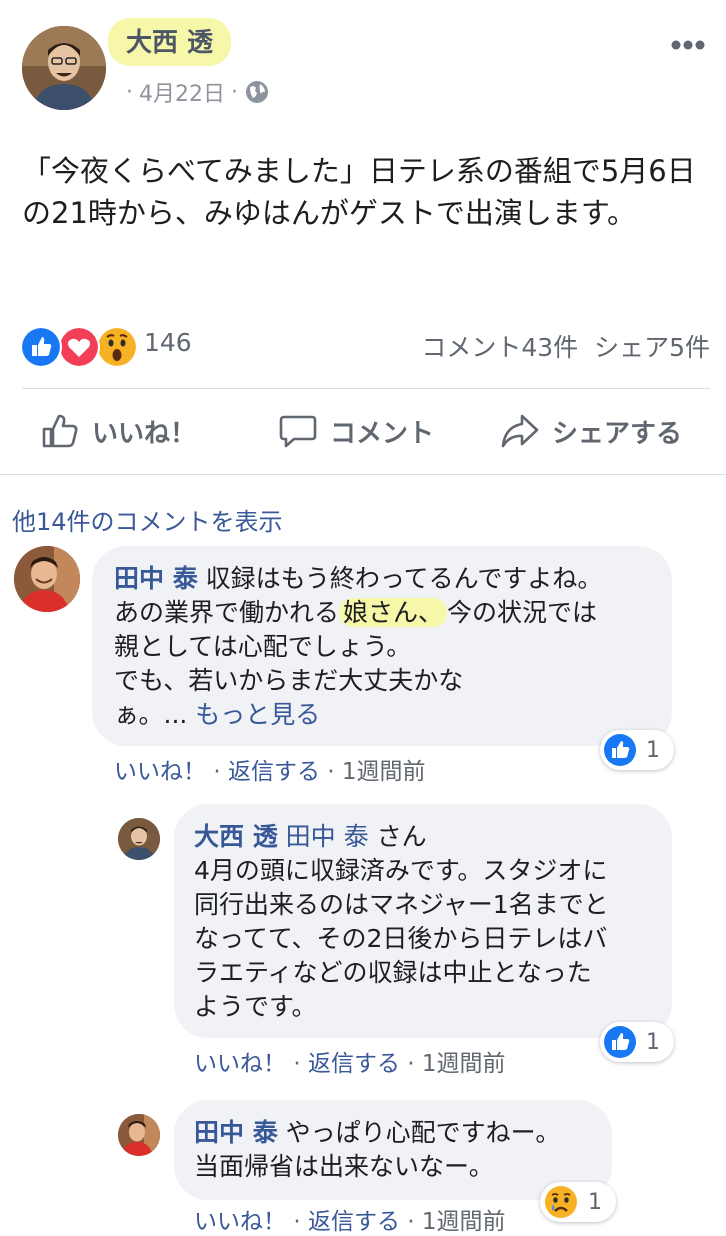 The image size is (726, 1236). I want to click on comment-text: 今の状況では, so click(522, 612).